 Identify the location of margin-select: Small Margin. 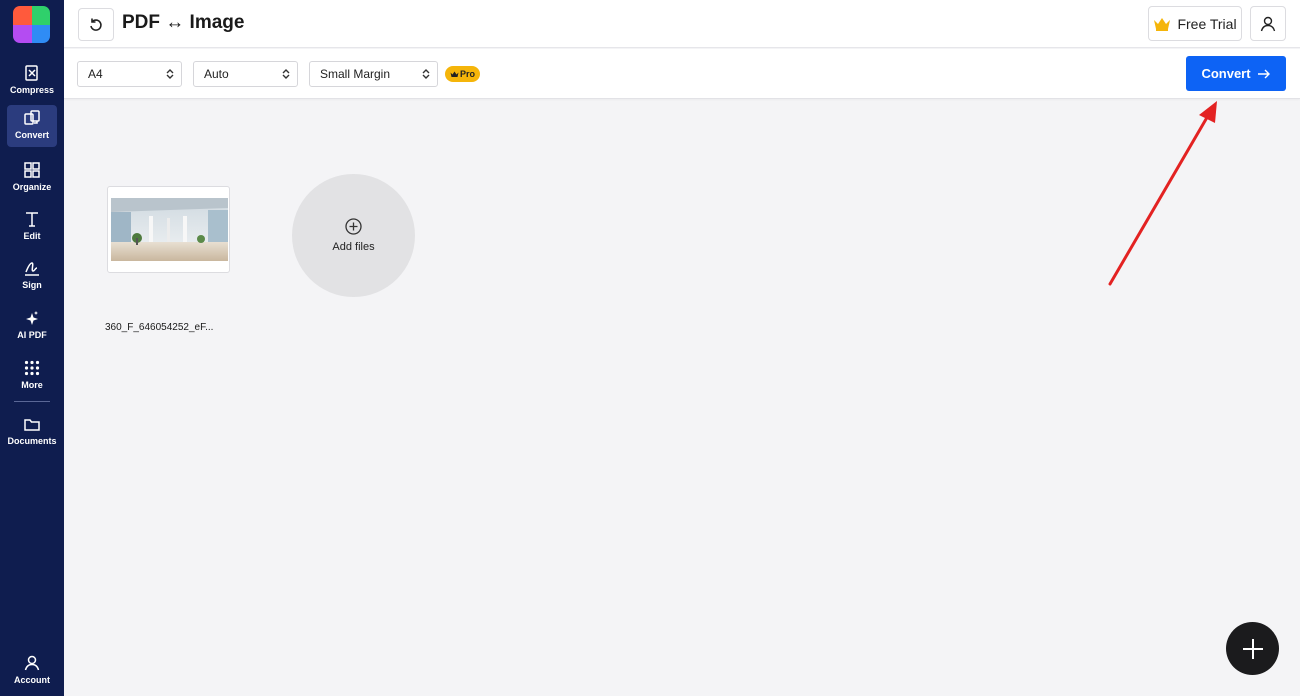
(373, 74).